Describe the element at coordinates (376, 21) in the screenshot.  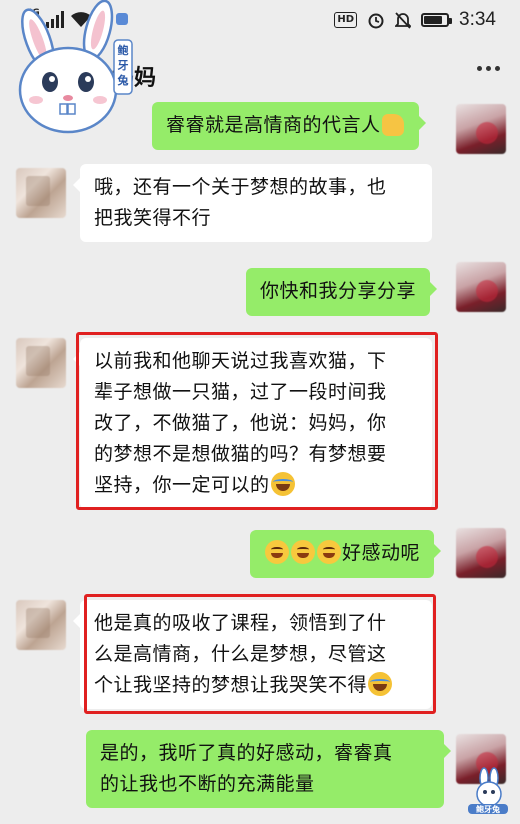
I see `alarm-icon` at that location.